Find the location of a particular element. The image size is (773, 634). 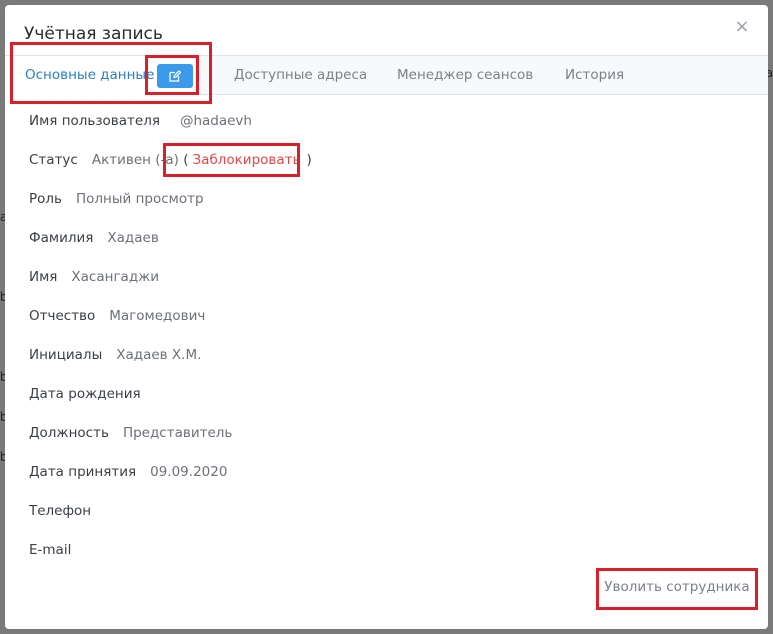

field-role: Роль Полный просмотр is located at coordinates (116, 199).